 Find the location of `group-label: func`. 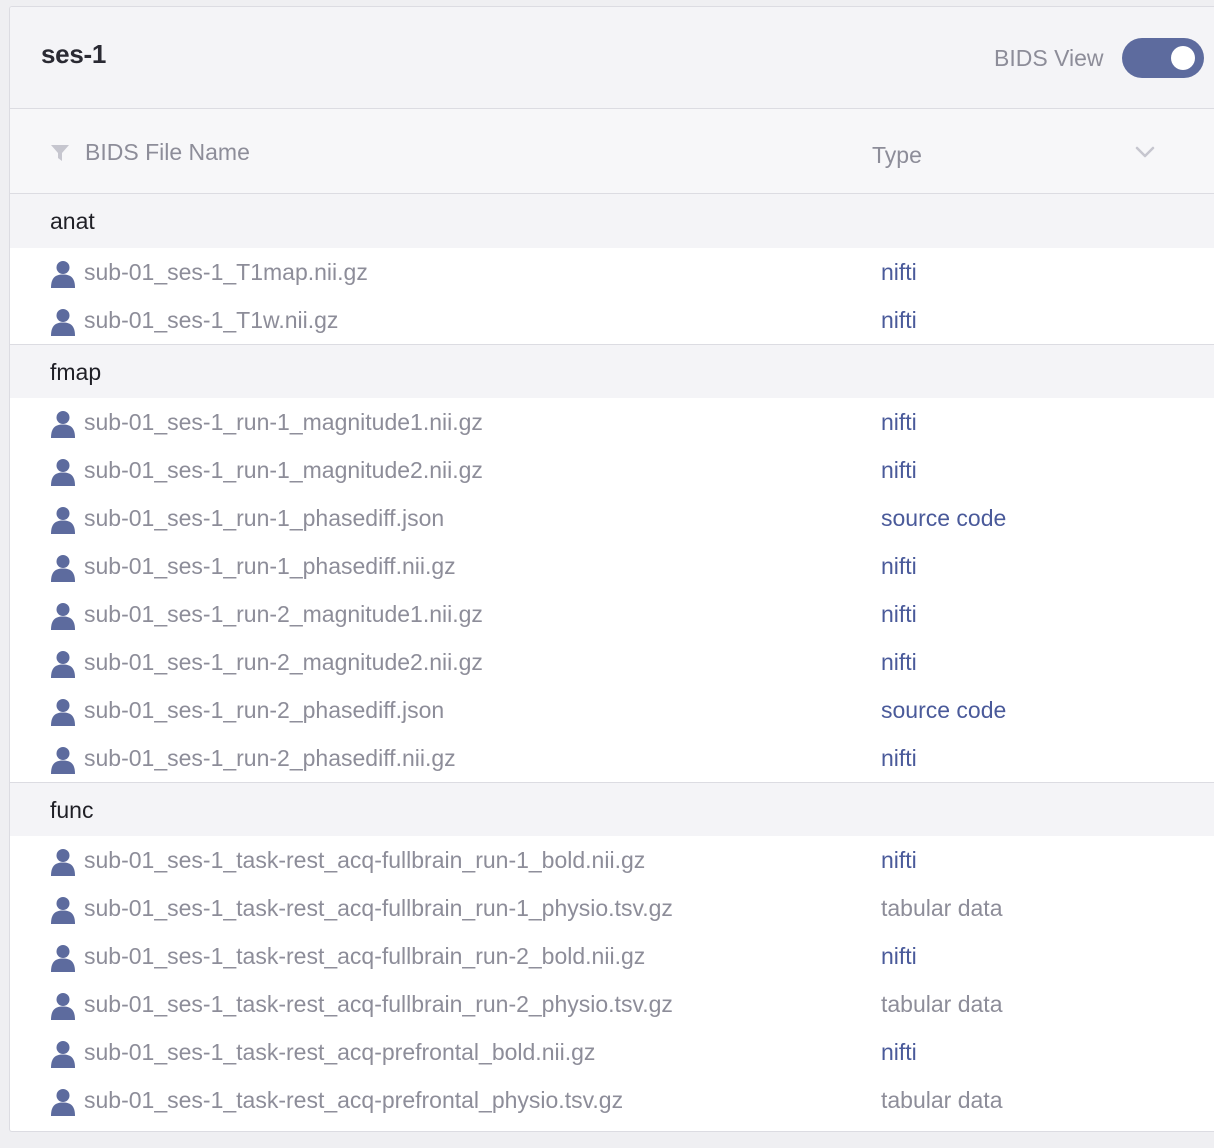

group-label: func is located at coordinates (72, 810).